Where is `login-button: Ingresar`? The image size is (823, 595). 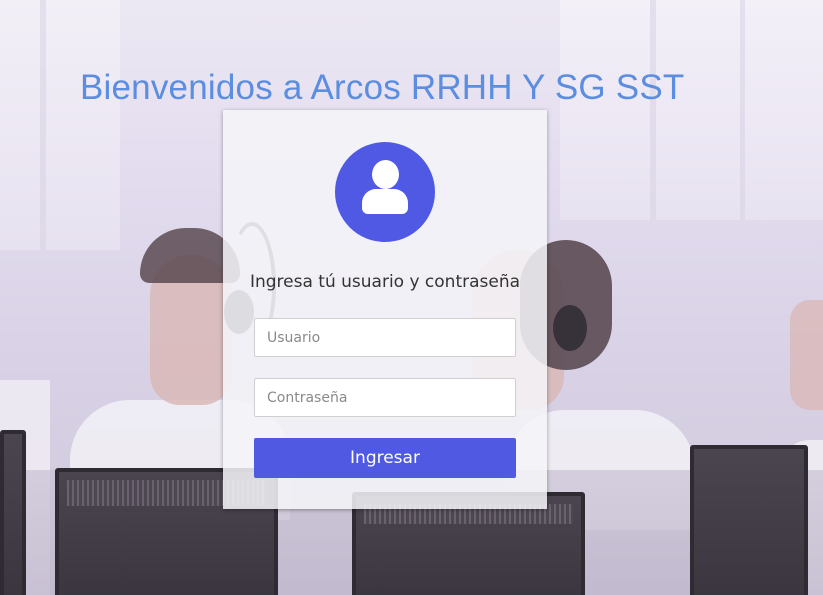
login-button: Ingresar is located at coordinates (385, 458).